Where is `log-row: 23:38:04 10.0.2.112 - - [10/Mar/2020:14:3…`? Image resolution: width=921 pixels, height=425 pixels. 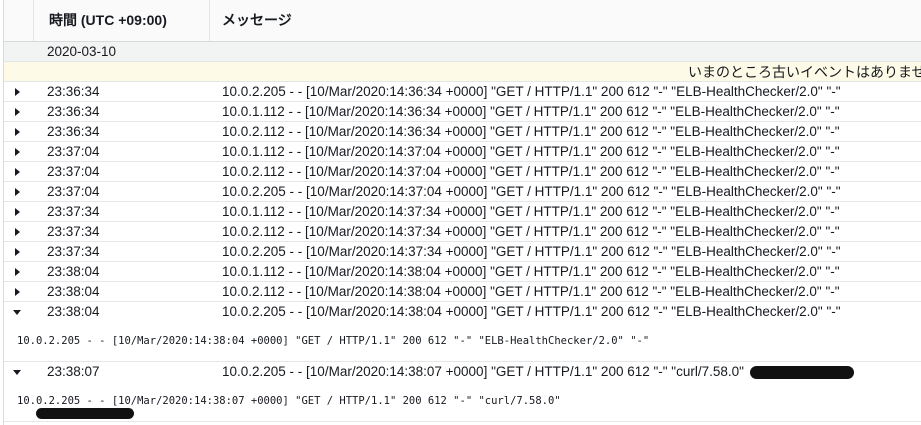 log-row: 23:38:04 10.0.2.112 - - [10/Mar/2020:14:3… is located at coordinates (462, 292).